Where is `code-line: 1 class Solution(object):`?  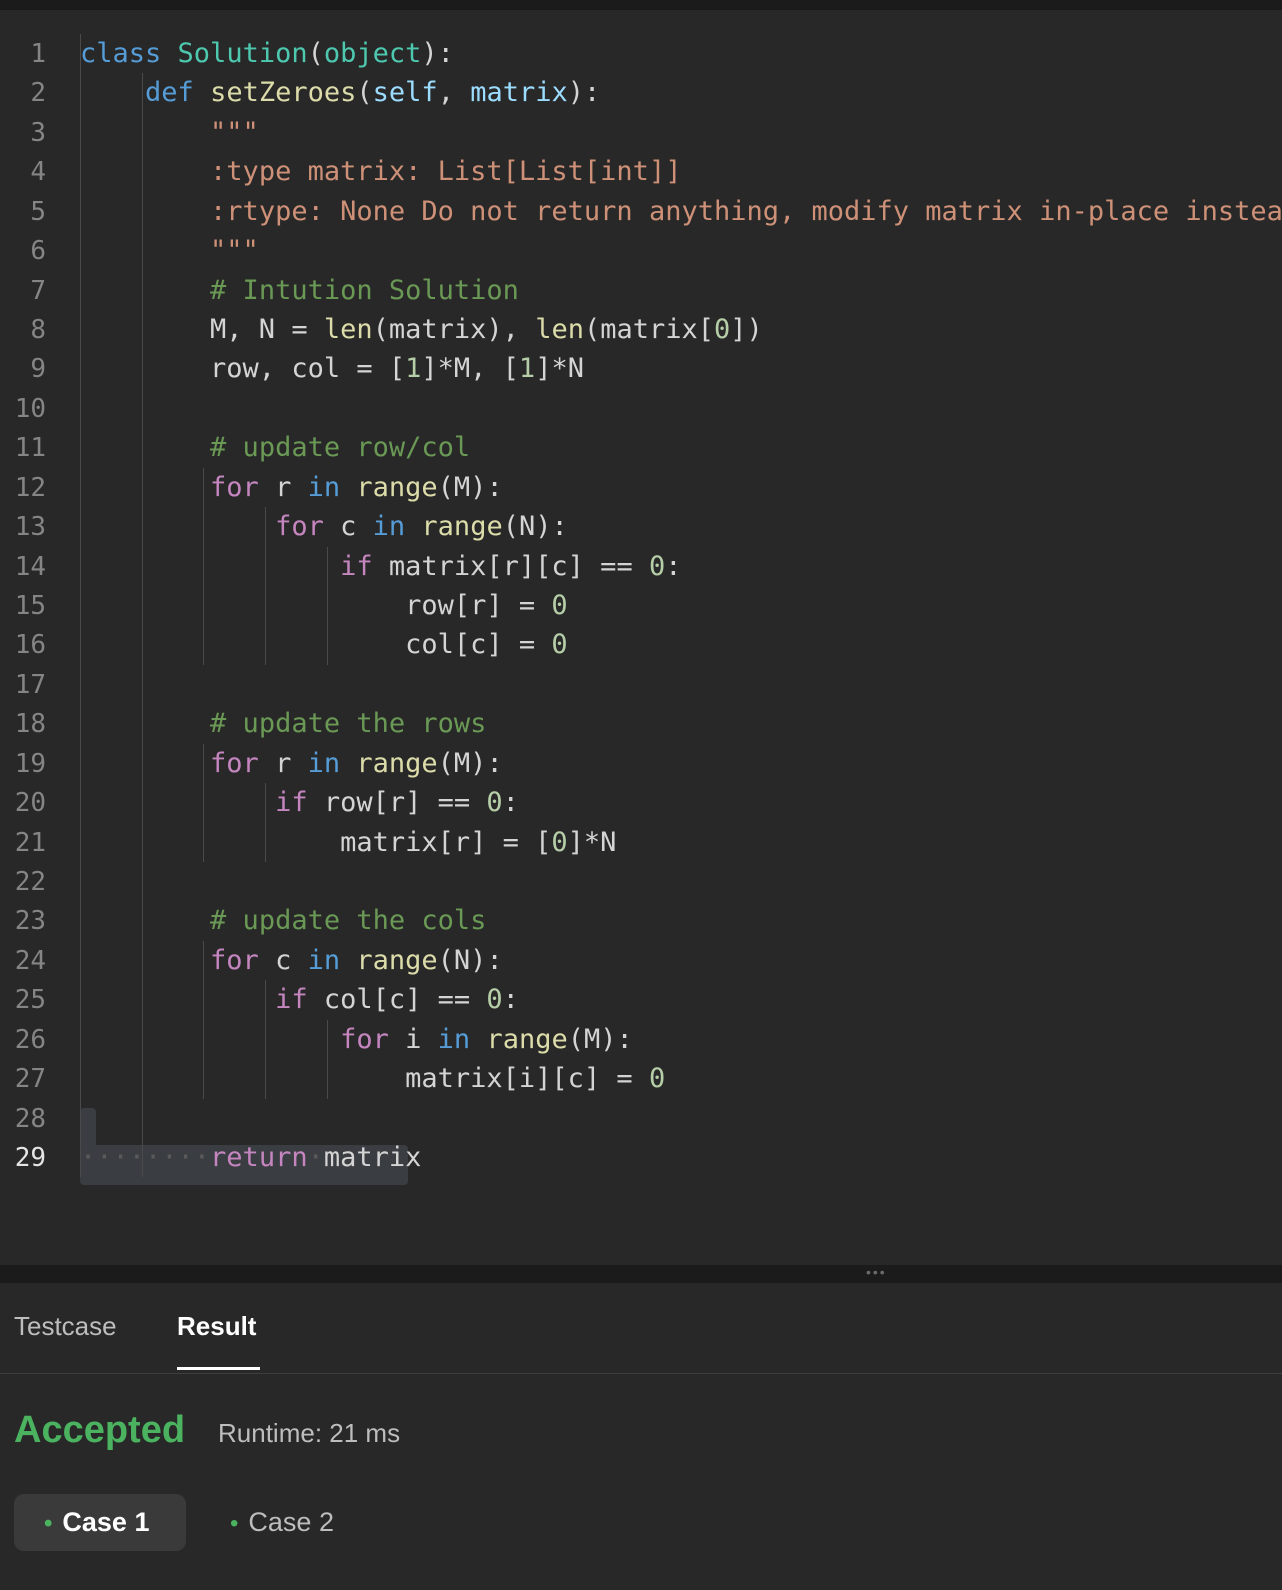
code-line: 1 class Solution(object): is located at coordinates (641, 54).